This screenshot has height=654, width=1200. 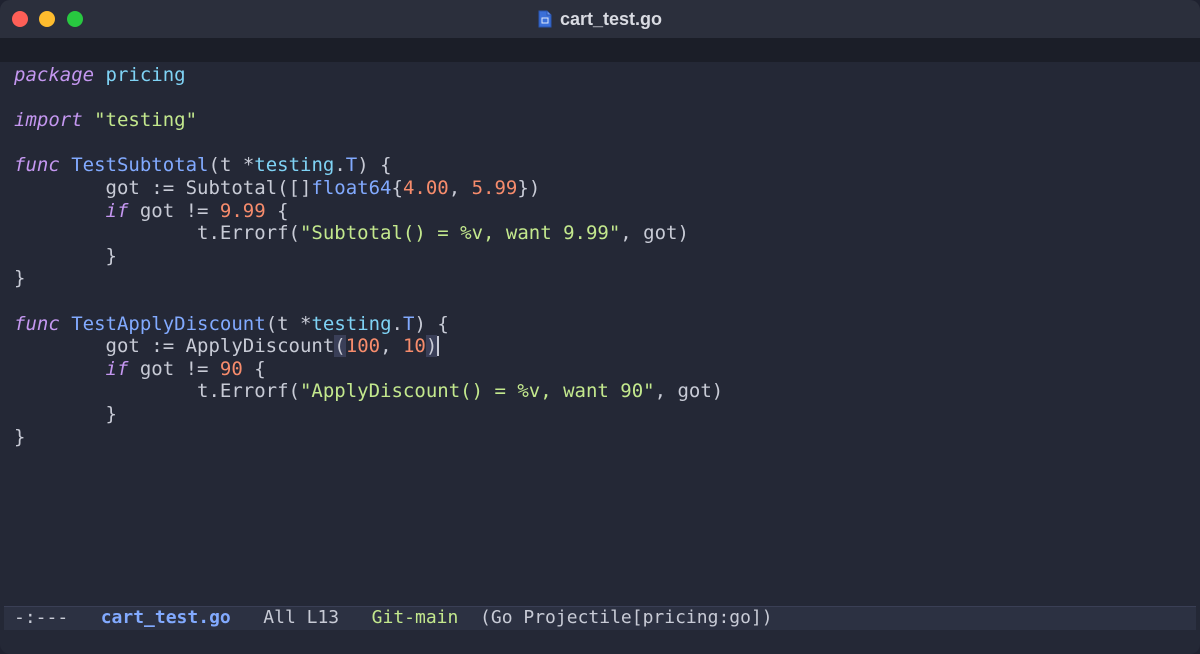 What do you see at coordinates (460, 233) in the screenshot?
I see `code-token: "Subtotal() = %v, want 9.99"` at bounding box center [460, 233].